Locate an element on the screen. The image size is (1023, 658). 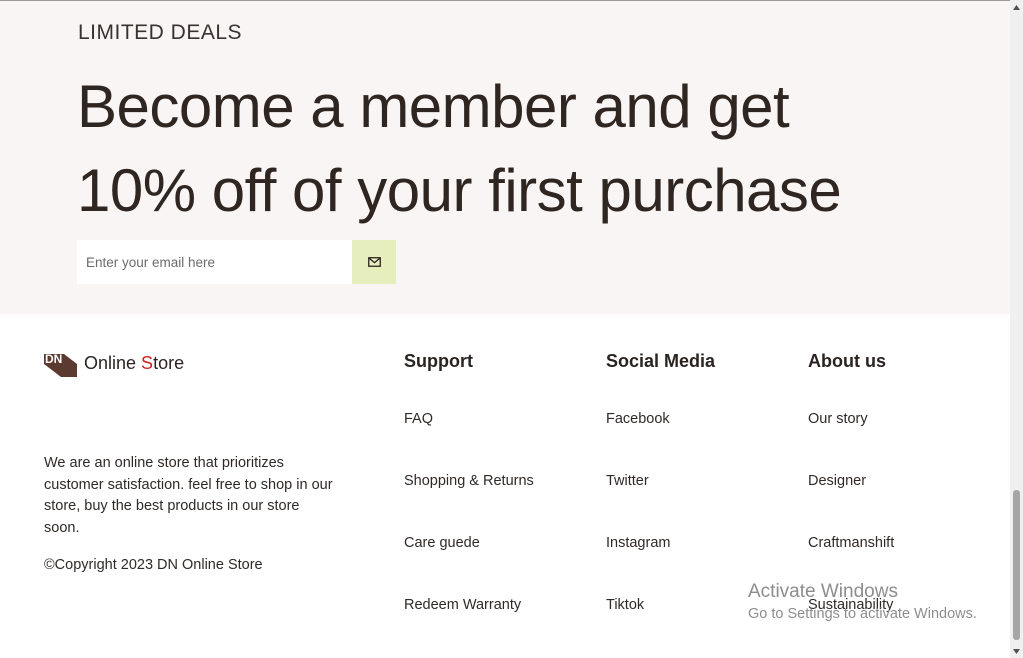
footer-link-care-guide: Care guede is located at coordinates (442, 543).